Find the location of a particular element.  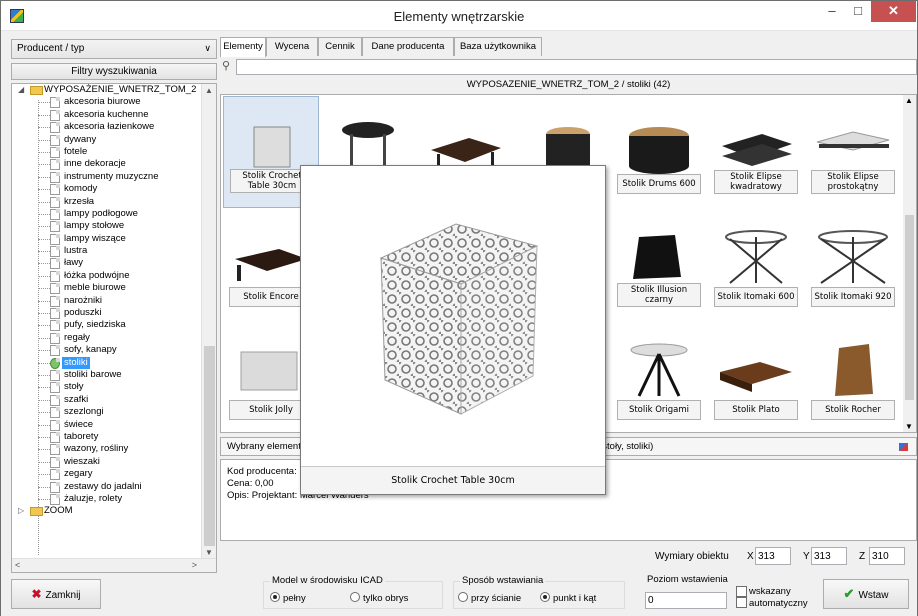

grid-item: Stolik Origami is located at coordinates (659, 377).